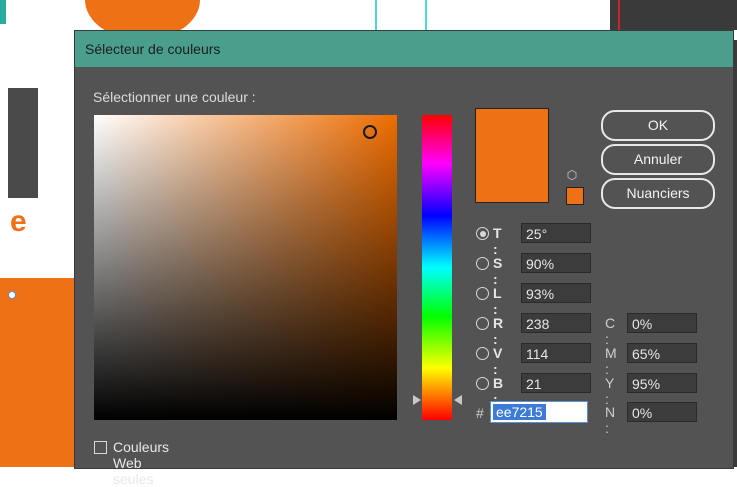  Describe the element at coordinates (153, 49) in the screenshot. I see `dialog-title: Sélecteur de couleurs` at that location.